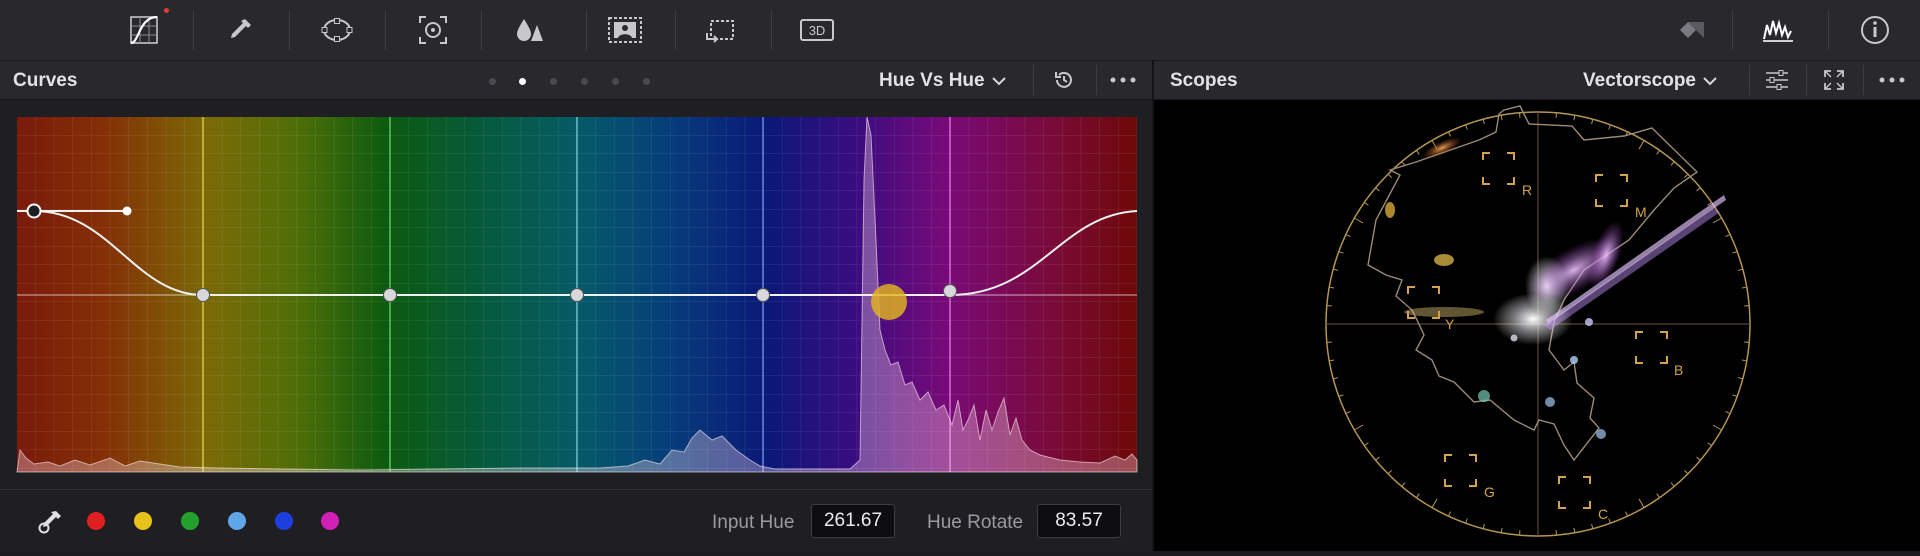 Image resolution: width=1920 pixels, height=556 pixels. I want to click on info-icon, so click(1875, 30).